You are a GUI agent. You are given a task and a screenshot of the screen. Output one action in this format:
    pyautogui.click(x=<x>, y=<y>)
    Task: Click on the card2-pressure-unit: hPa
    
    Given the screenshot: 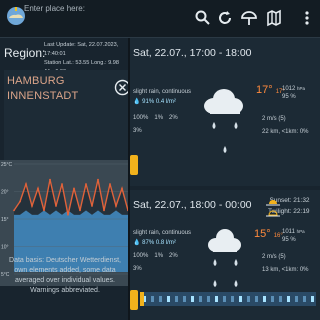 What is the action you would take?
    pyautogui.click(x=300, y=231)
    